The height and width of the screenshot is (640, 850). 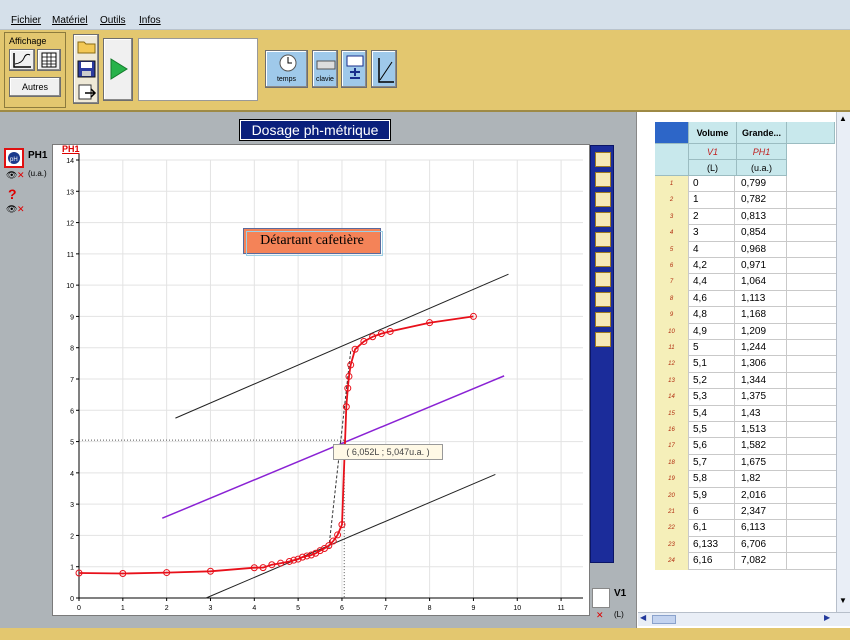 What do you see at coordinates (603, 299) in the screenshot?
I see `tool-fit-icon` at bounding box center [603, 299].